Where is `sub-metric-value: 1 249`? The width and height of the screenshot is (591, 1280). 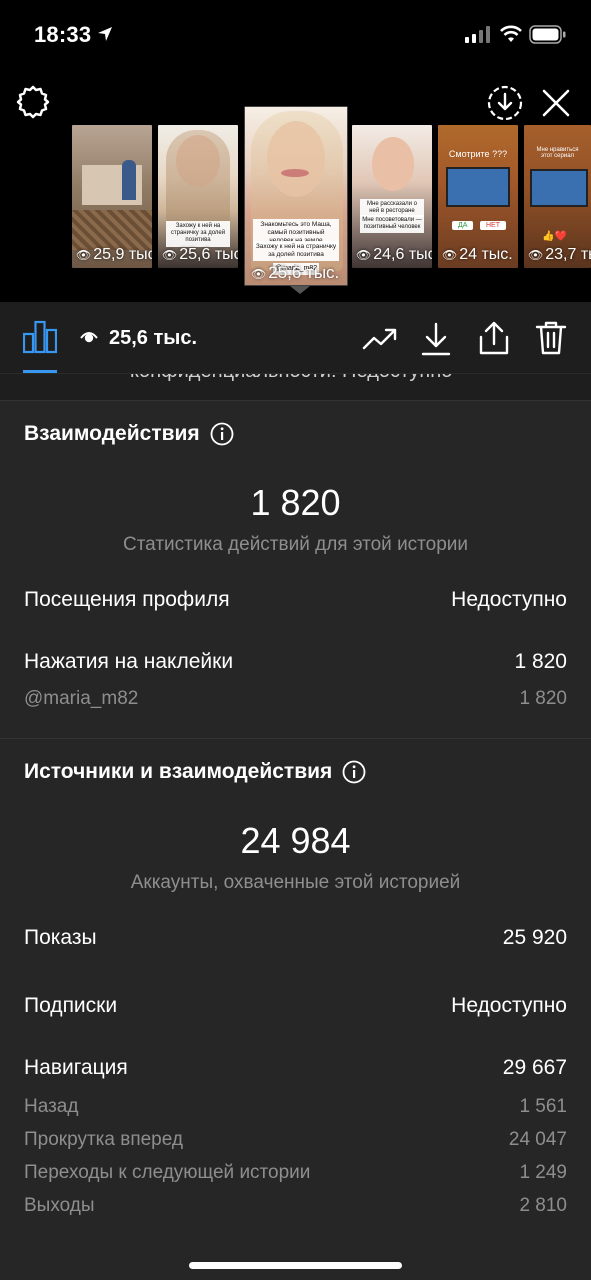
sub-metric-value: 1 249 is located at coordinates (543, 1172).